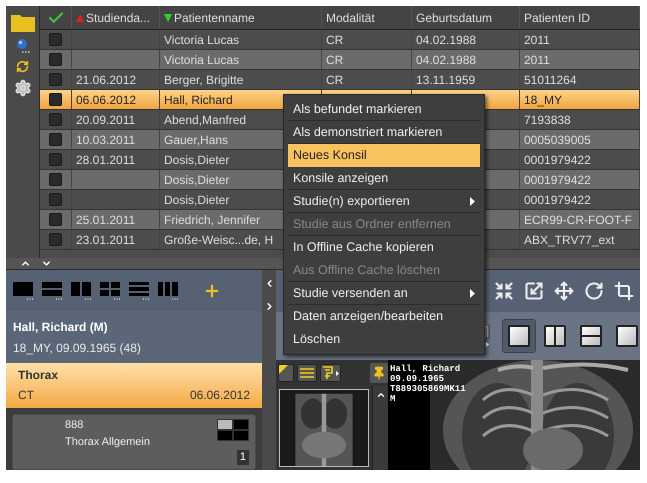 Image resolution: width=647 pixels, height=483 pixels. I want to click on overlay-text: M, so click(393, 399).